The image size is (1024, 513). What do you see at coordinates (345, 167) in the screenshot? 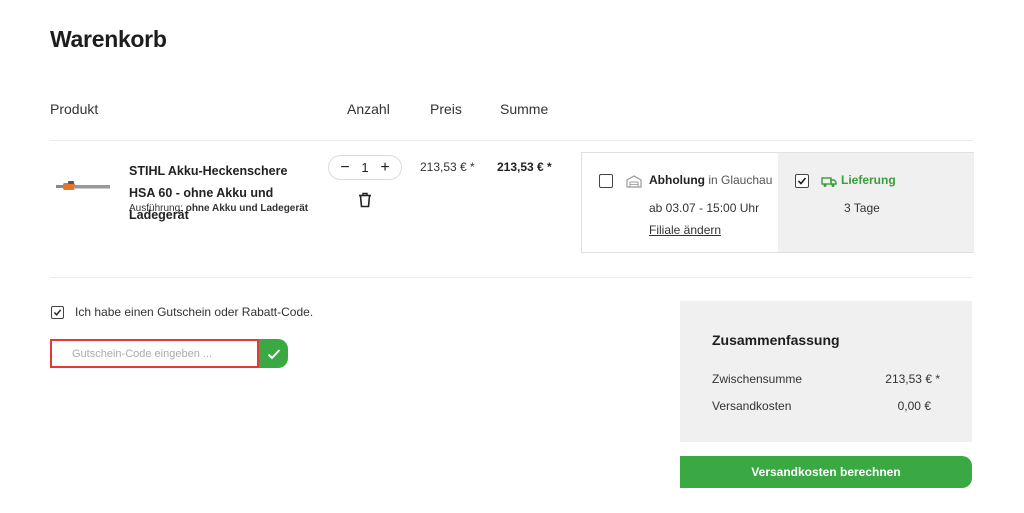
I see `minus-icon: −` at bounding box center [345, 167].